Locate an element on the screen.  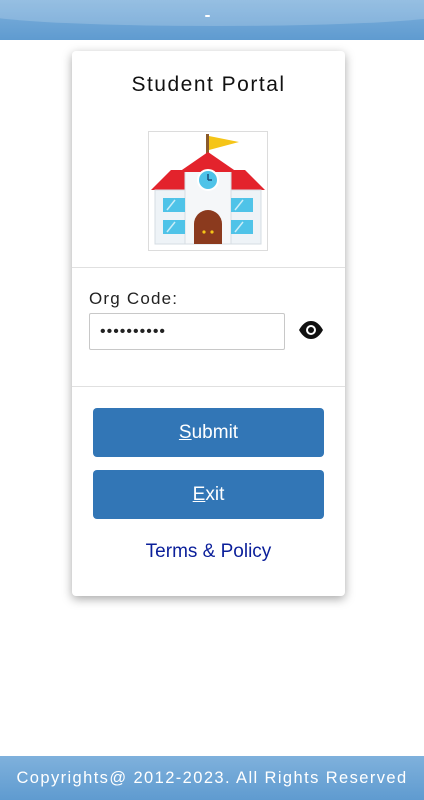
eye-icon is located at coordinates (311, 330).